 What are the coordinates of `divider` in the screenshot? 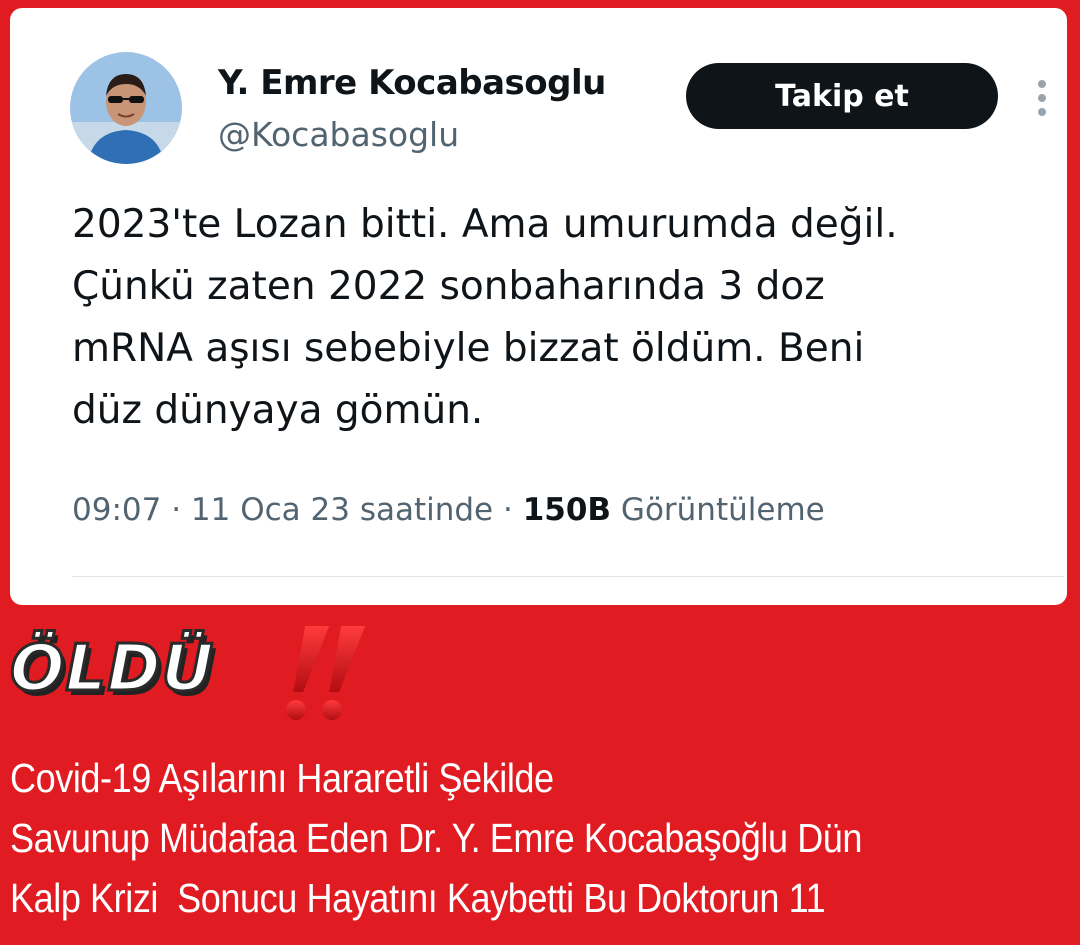 It's located at (568, 576).